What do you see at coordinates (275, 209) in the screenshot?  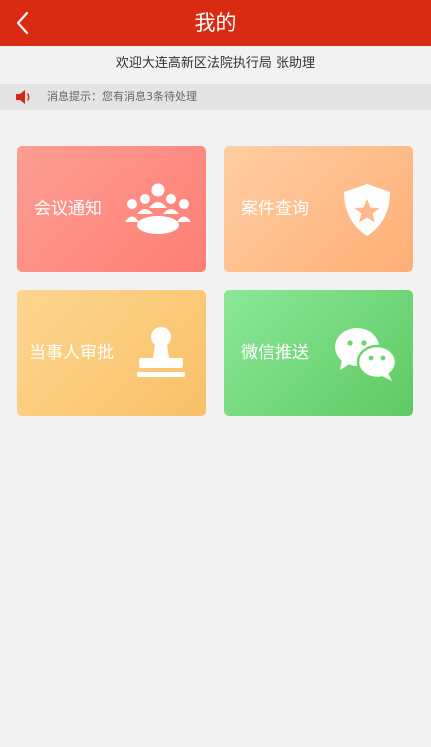 I see `tile-label-case: 案件查询` at bounding box center [275, 209].